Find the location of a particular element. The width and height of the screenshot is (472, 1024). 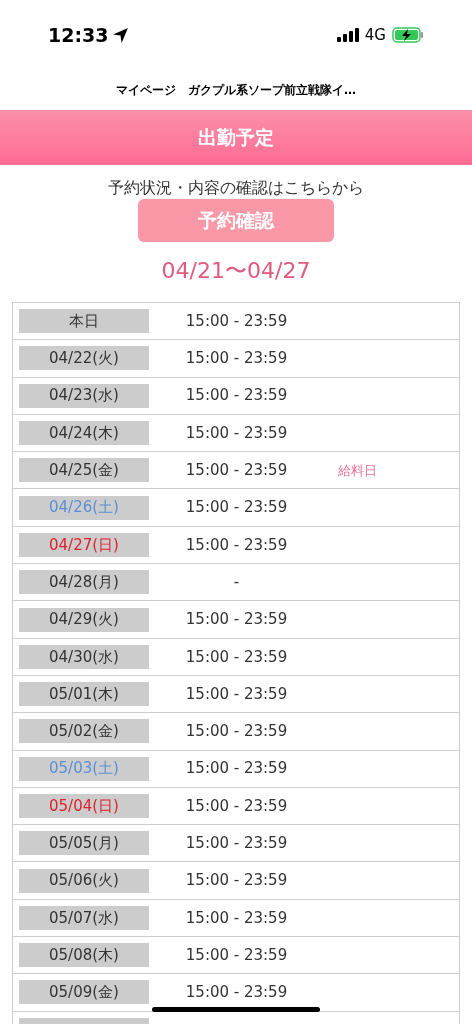

date-label: 05/02(金) is located at coordinates (84, 731).